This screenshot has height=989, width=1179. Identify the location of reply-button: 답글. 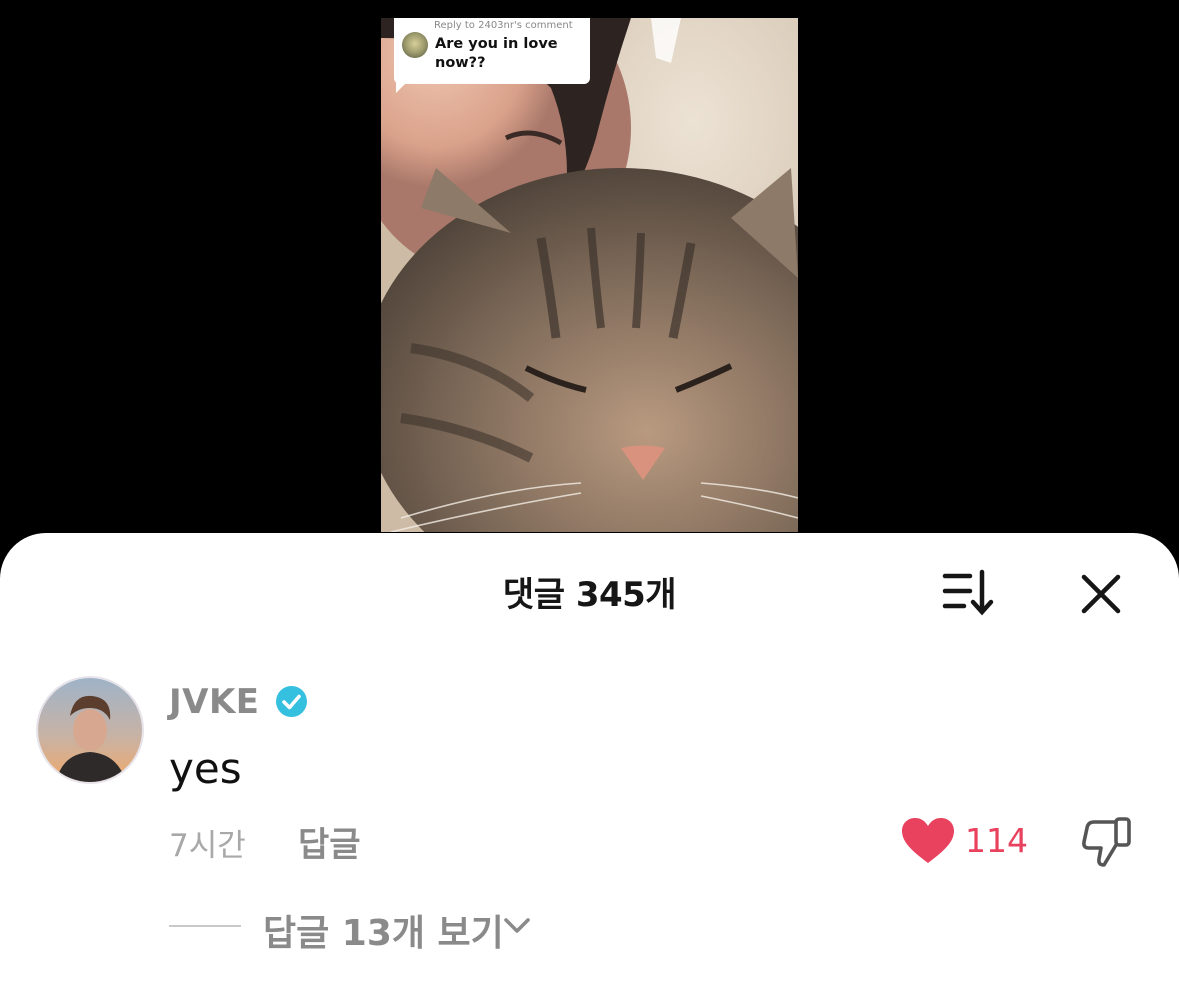
(329, 841).